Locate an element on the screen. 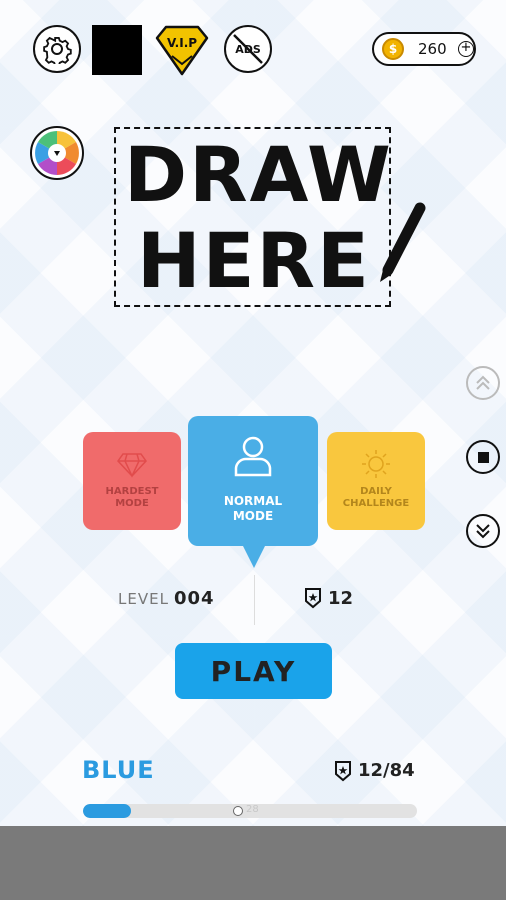 The height and width of the screenshot is (900, 506). progress-star-shield-icon is located at coordinates (343, 771).